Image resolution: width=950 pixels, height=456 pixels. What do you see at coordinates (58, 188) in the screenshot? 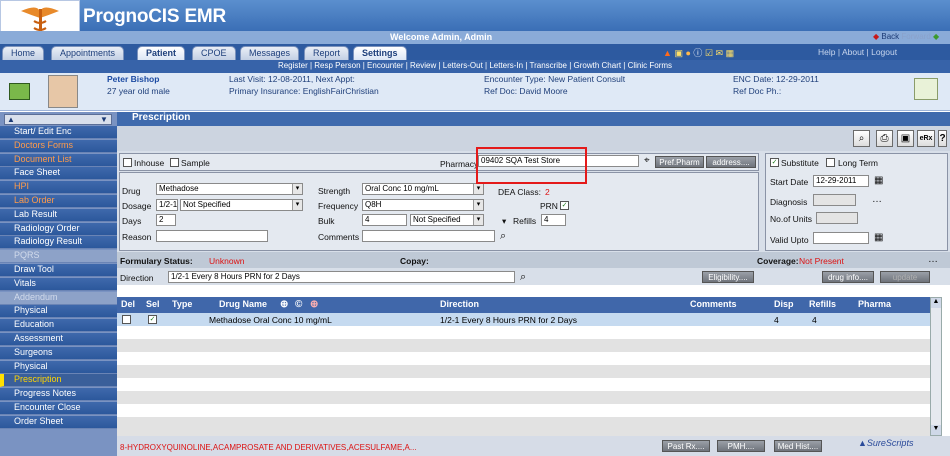
I see `sidebar-item-hpi: HPI` at bounding box center [58, 188].